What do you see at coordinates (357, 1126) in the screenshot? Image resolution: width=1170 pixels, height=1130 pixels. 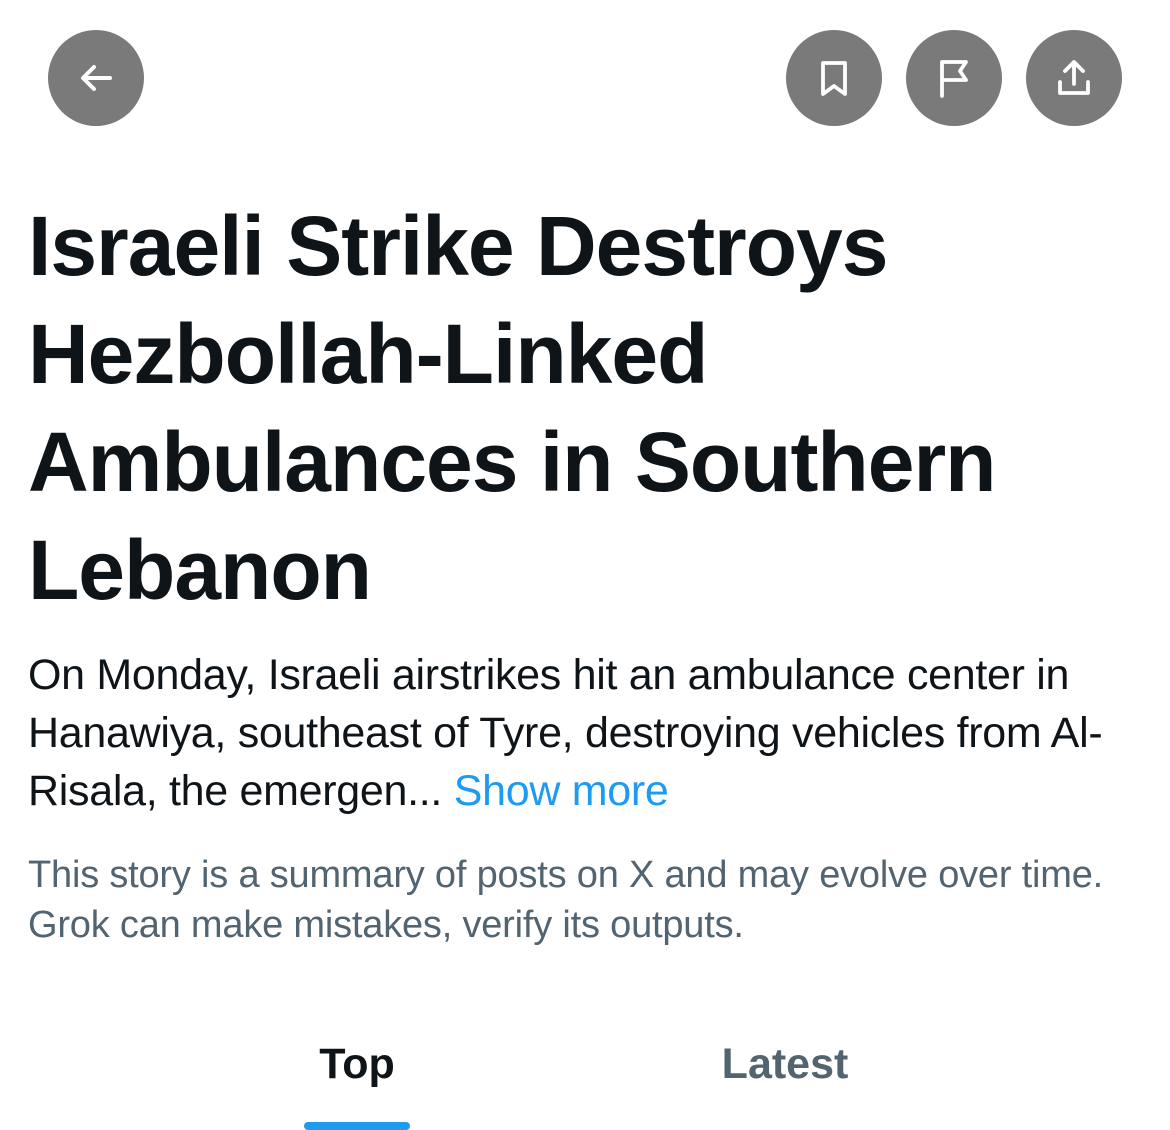 I see `active-tab-indicator` at bounding box center [357, 1126].